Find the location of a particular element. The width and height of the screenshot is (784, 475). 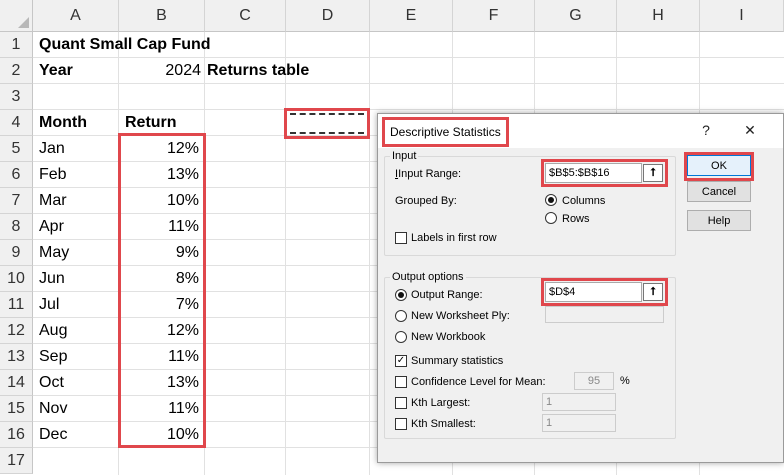

output-cell-marquee is located at coordinates (327, 123).